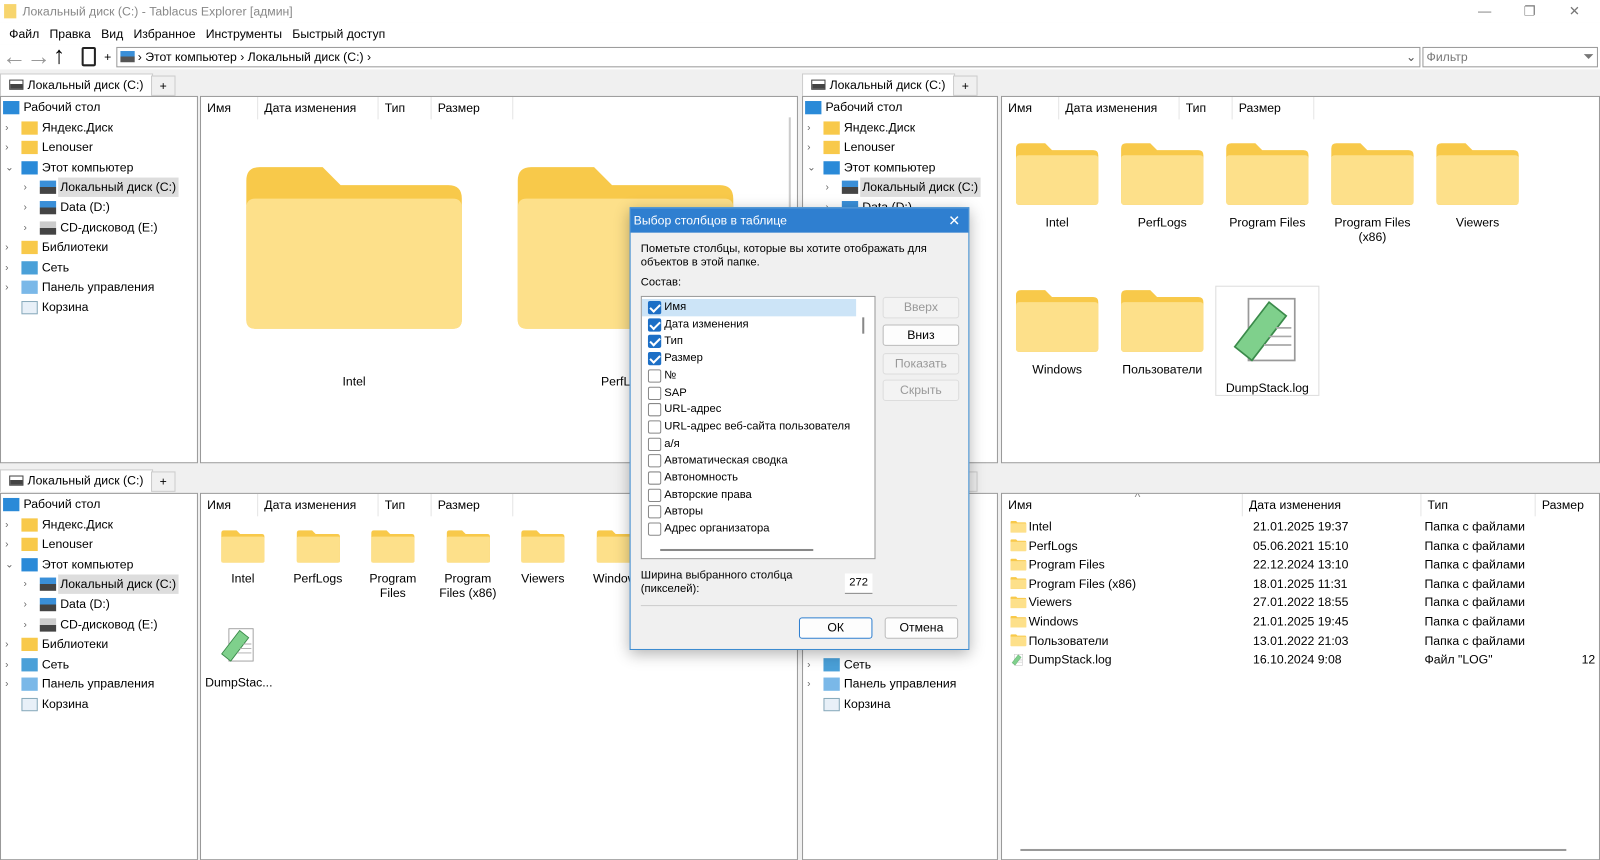 This screenshot has height=860, width=1600. What do you see at coordinates (1529, 11) in the screenshot?
I see `maximize-button: ❐` at bounding box center [1529, 11].